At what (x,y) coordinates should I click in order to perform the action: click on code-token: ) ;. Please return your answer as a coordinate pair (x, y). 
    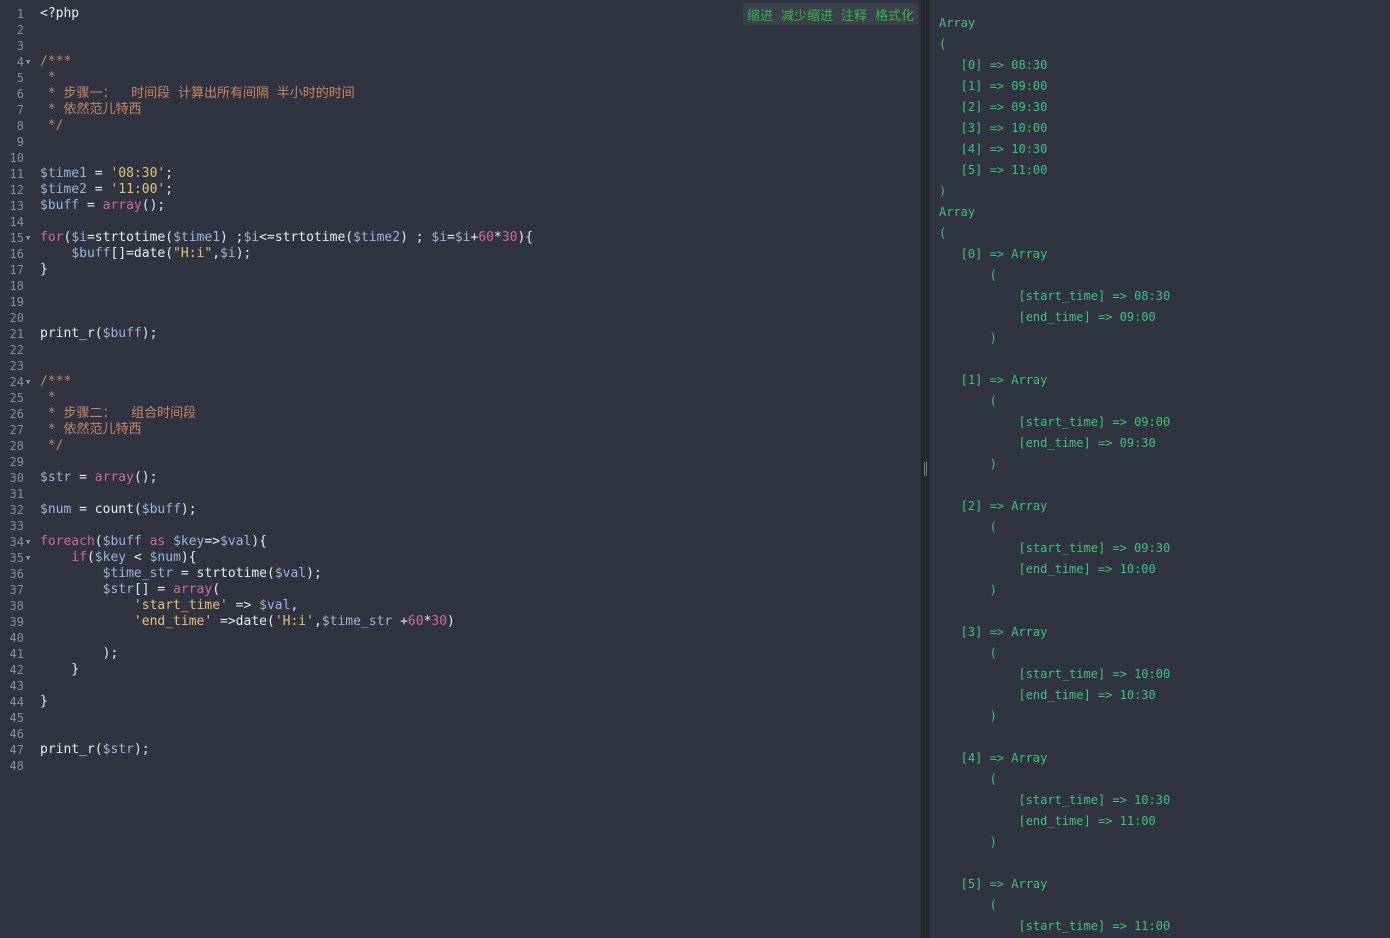
    Looking at the image, I should click on (232, 237).